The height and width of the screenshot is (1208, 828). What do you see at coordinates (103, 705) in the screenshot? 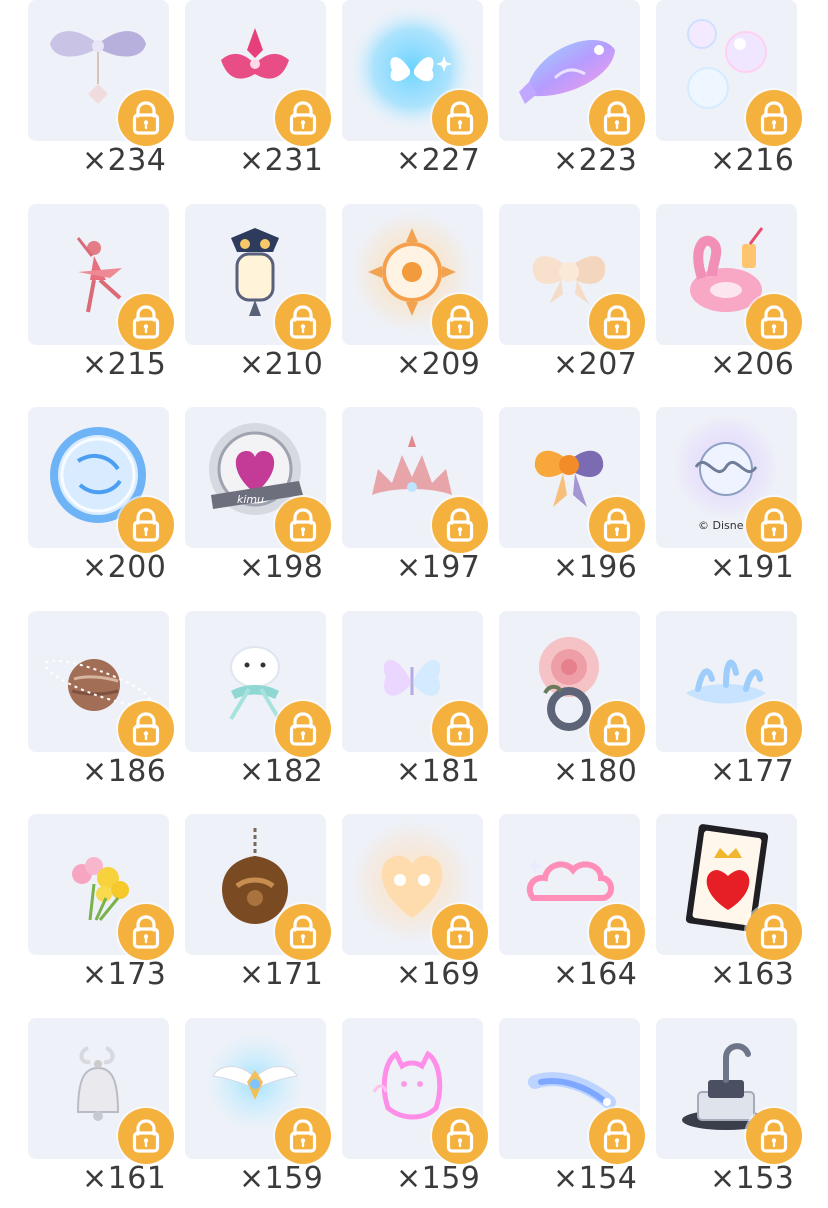
I see `item-cell: ×186` at bounding box center [103, 705].